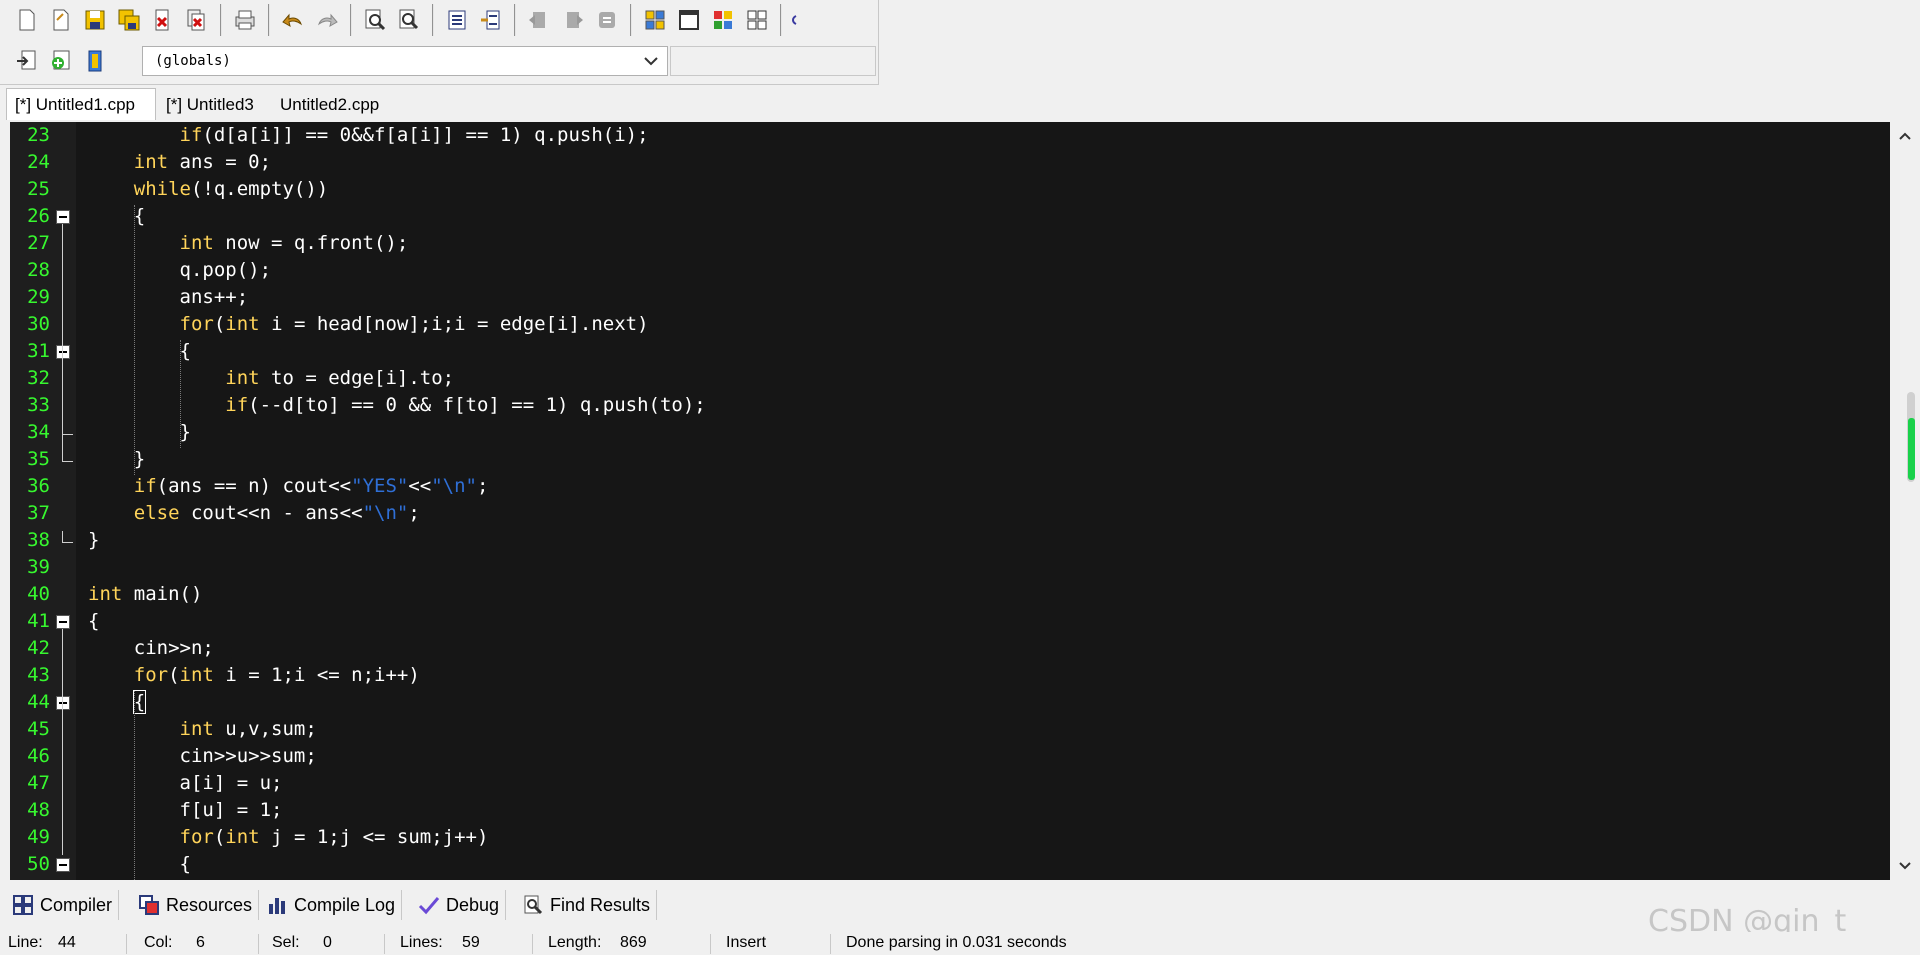 Image resolution: width=1920 pixels, height=955 pixels. I want to click on save-all-icon, so click(129, 20).